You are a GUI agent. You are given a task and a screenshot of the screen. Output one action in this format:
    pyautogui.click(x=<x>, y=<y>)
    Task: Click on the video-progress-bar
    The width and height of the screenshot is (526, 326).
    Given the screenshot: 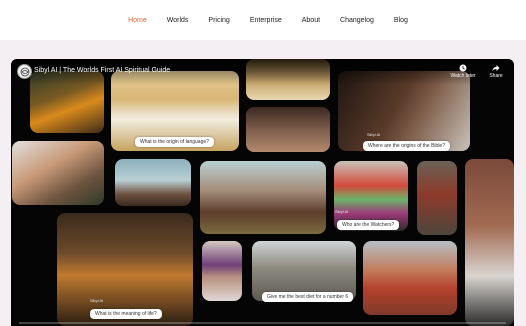 What is the action you would take?
    pyautogui.click(x=262, y=323)
    